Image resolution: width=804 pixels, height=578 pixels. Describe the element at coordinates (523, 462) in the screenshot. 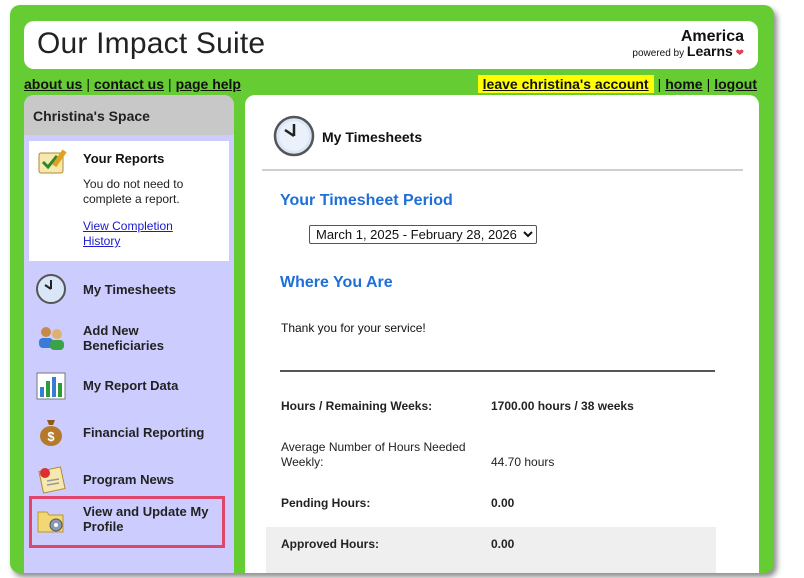

I see `avg-hours-value: 44.70 hours` at that location.